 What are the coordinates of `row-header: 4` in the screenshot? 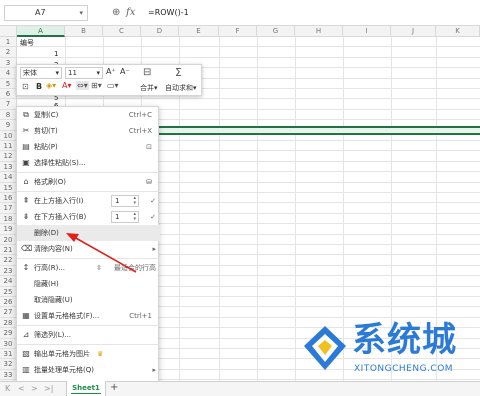 It's located at (8, 73).